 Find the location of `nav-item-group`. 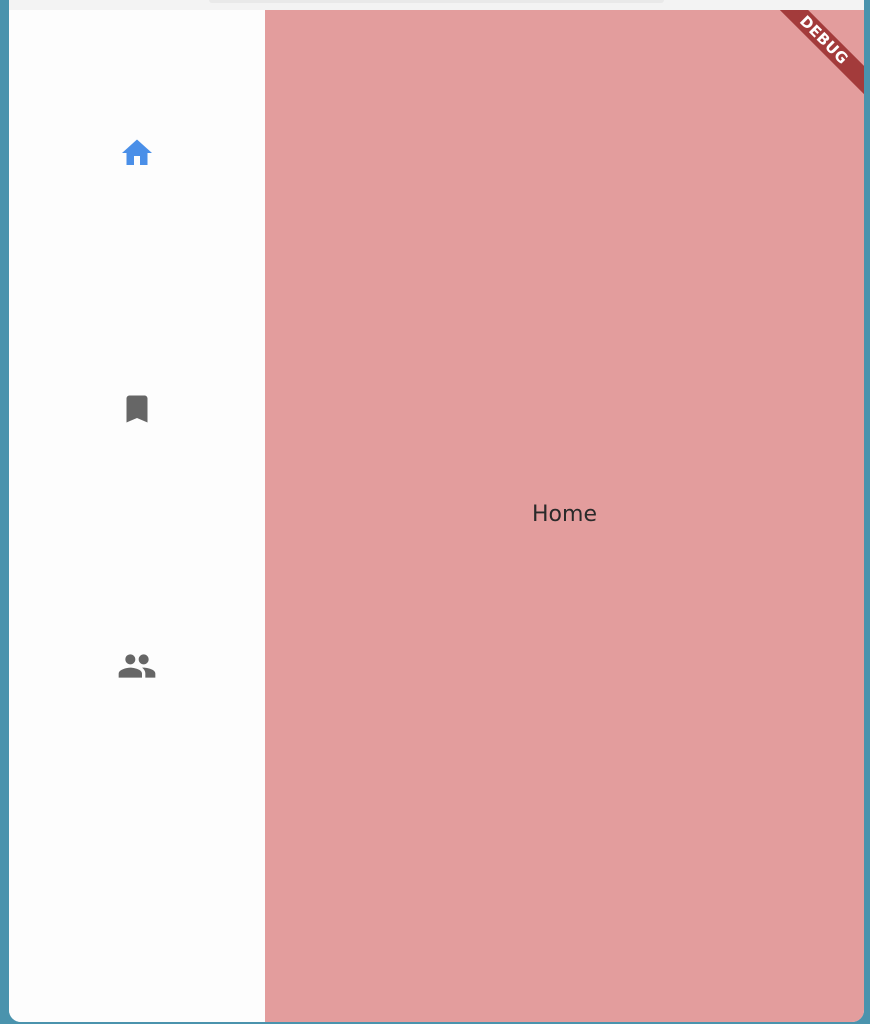

nav-item-group is located at coordinates (137, 666).